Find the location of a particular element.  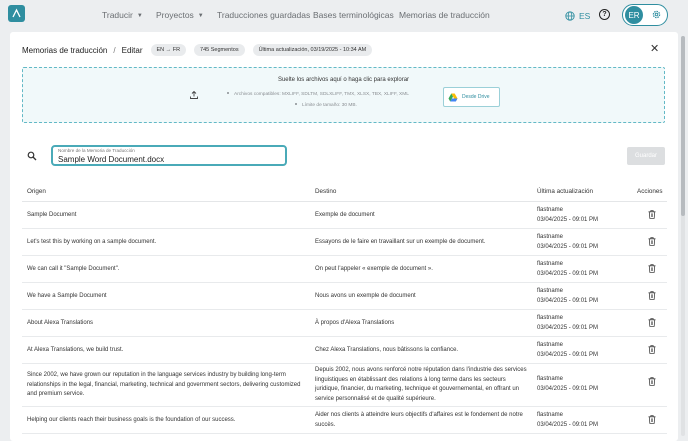

nav-item-term-bases: Bases terminológicas is located at coordinates (353, 15).